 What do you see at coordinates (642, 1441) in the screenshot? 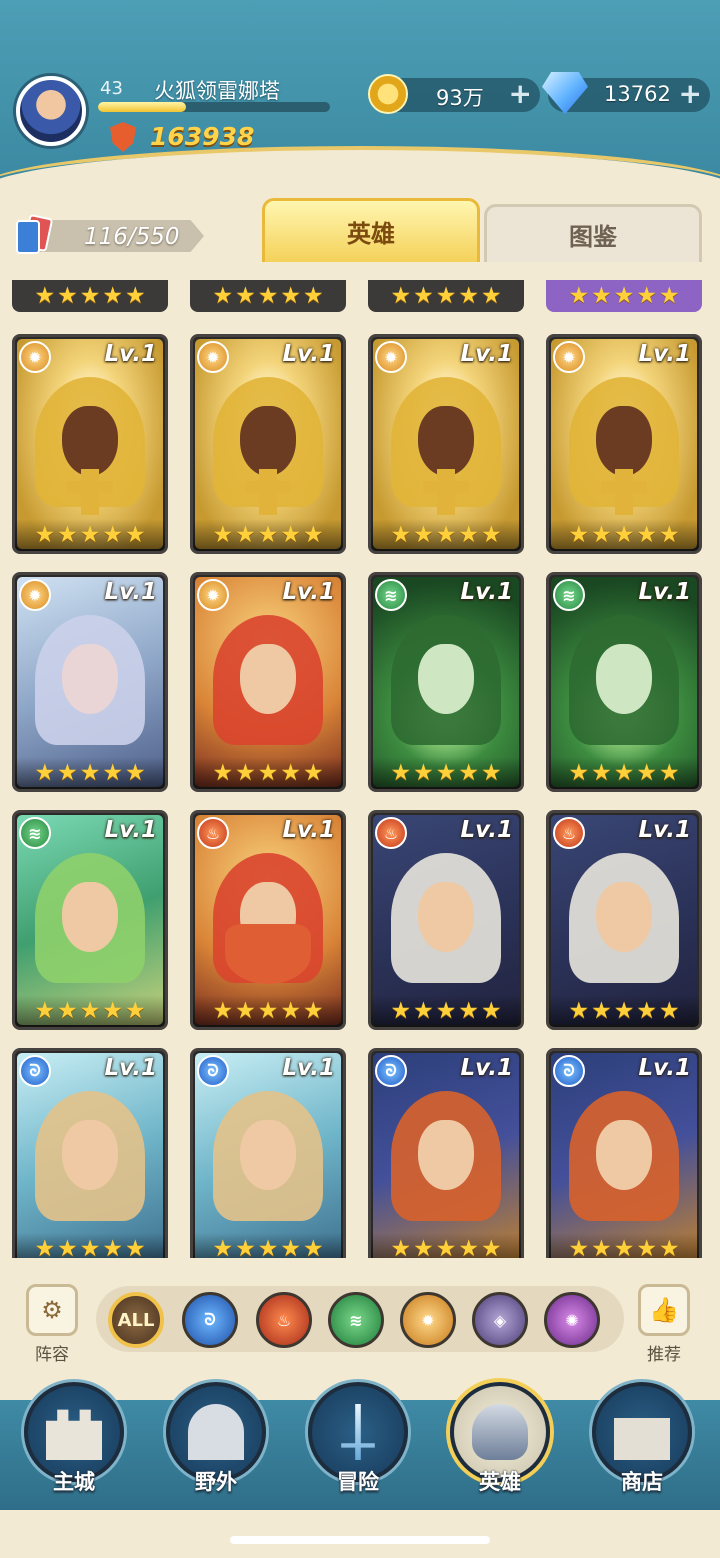
I see `nav-shop: 商店` at bounding box center [642, 1441].